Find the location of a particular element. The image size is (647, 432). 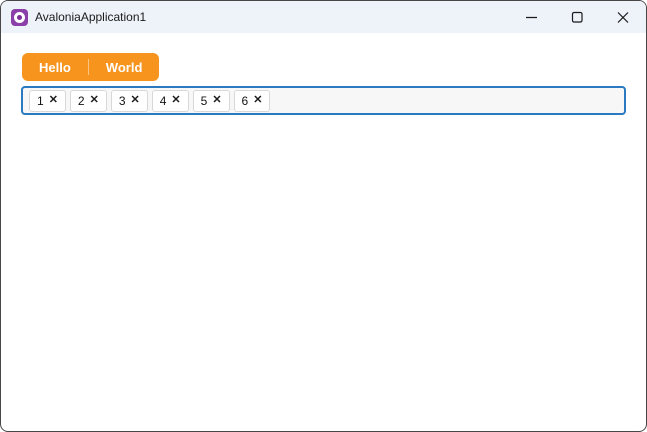

close-icon is located at coordinates (623, 17).